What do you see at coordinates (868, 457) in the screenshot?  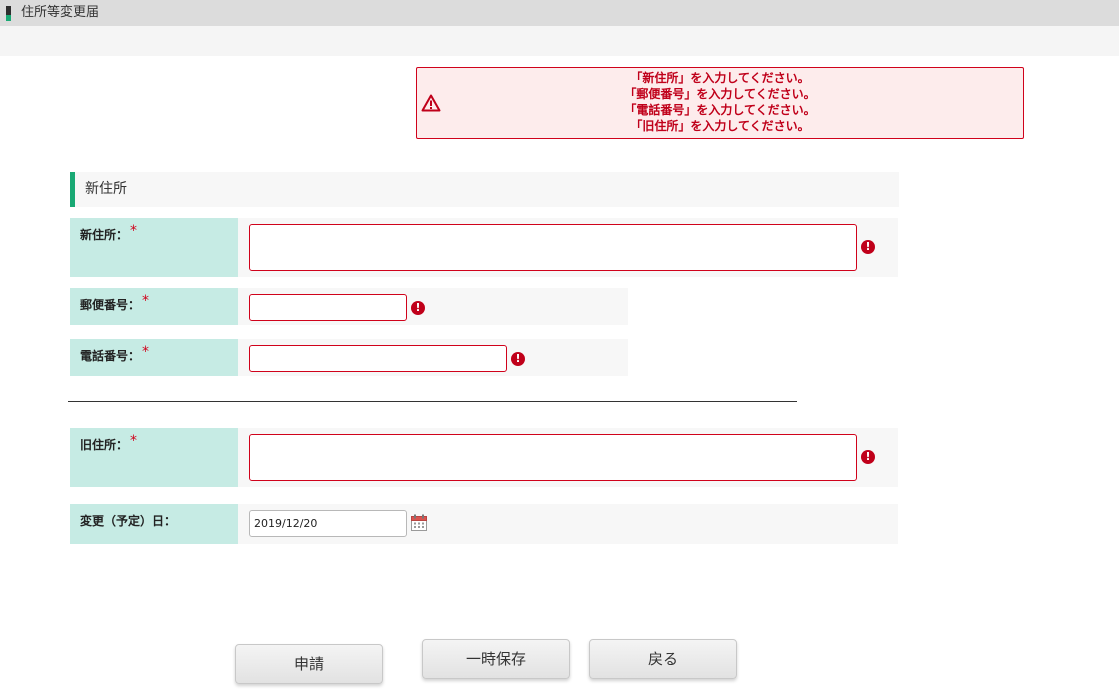 I see `old-address-error-icon: !` at bounding box center [868, 457].